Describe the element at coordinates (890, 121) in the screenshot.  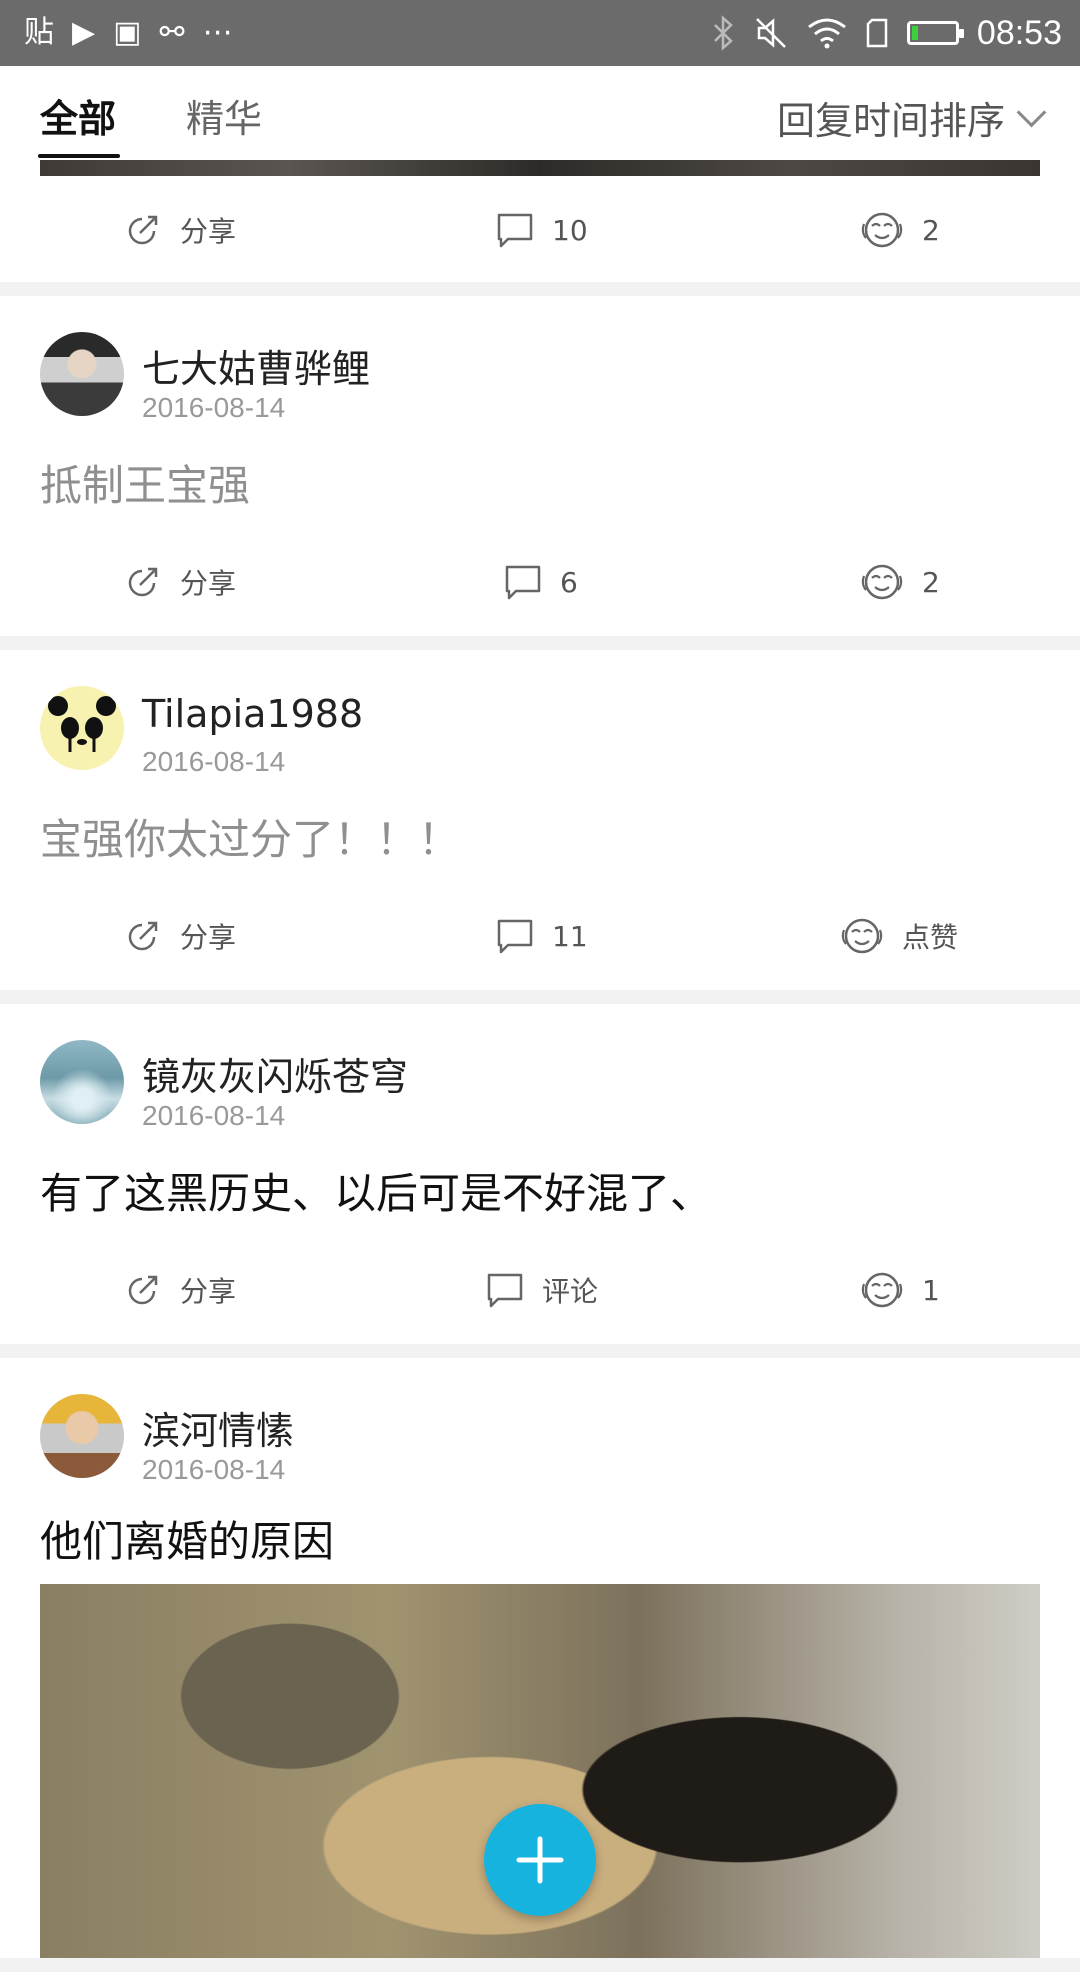
I see `sort-label: 回复时间排序` at that location.